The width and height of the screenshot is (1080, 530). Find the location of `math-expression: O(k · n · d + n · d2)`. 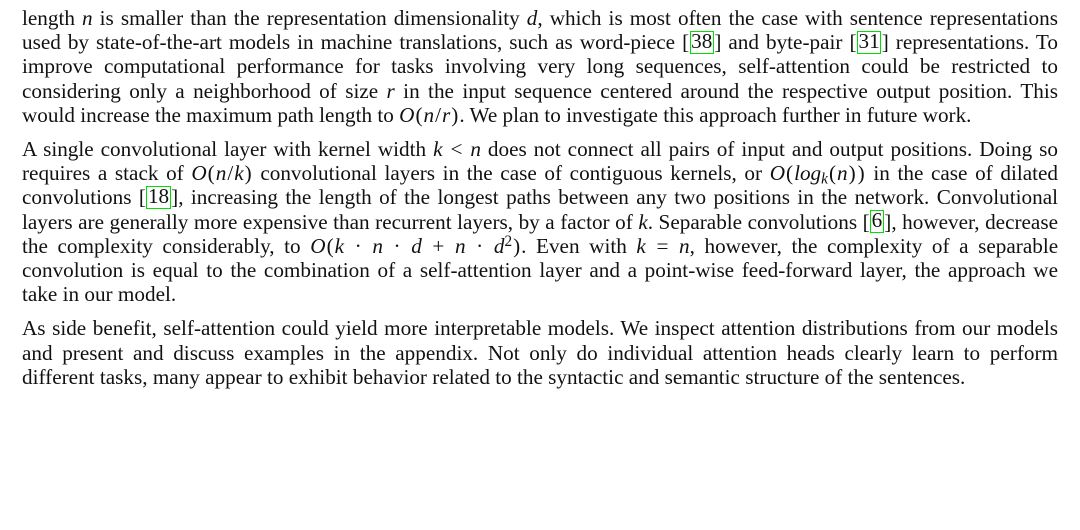

math-expression: O(k · n · d + n · d2) is located at coordinates (415, 245).